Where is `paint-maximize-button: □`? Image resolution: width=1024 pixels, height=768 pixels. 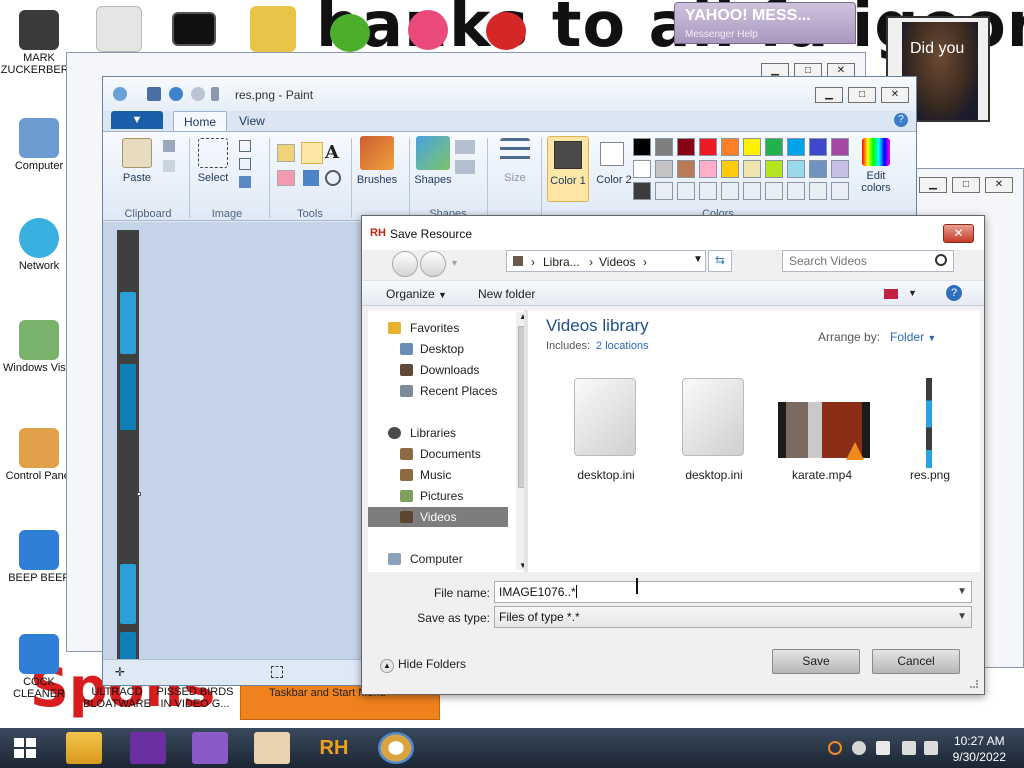
paint-maximize-button: □ is located at coordinates (862, 95).